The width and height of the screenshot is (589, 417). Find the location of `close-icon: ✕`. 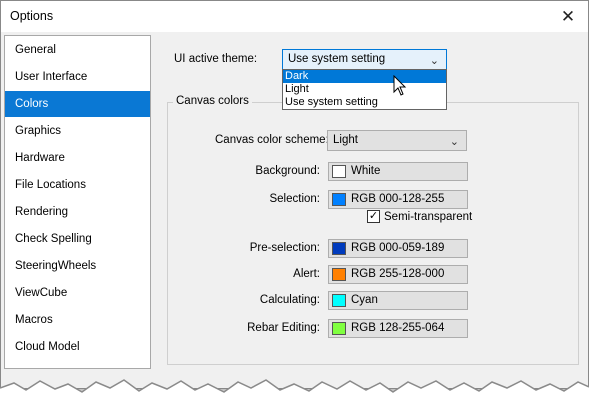

close-icon: ✕ is located at coordinates (568, 16).